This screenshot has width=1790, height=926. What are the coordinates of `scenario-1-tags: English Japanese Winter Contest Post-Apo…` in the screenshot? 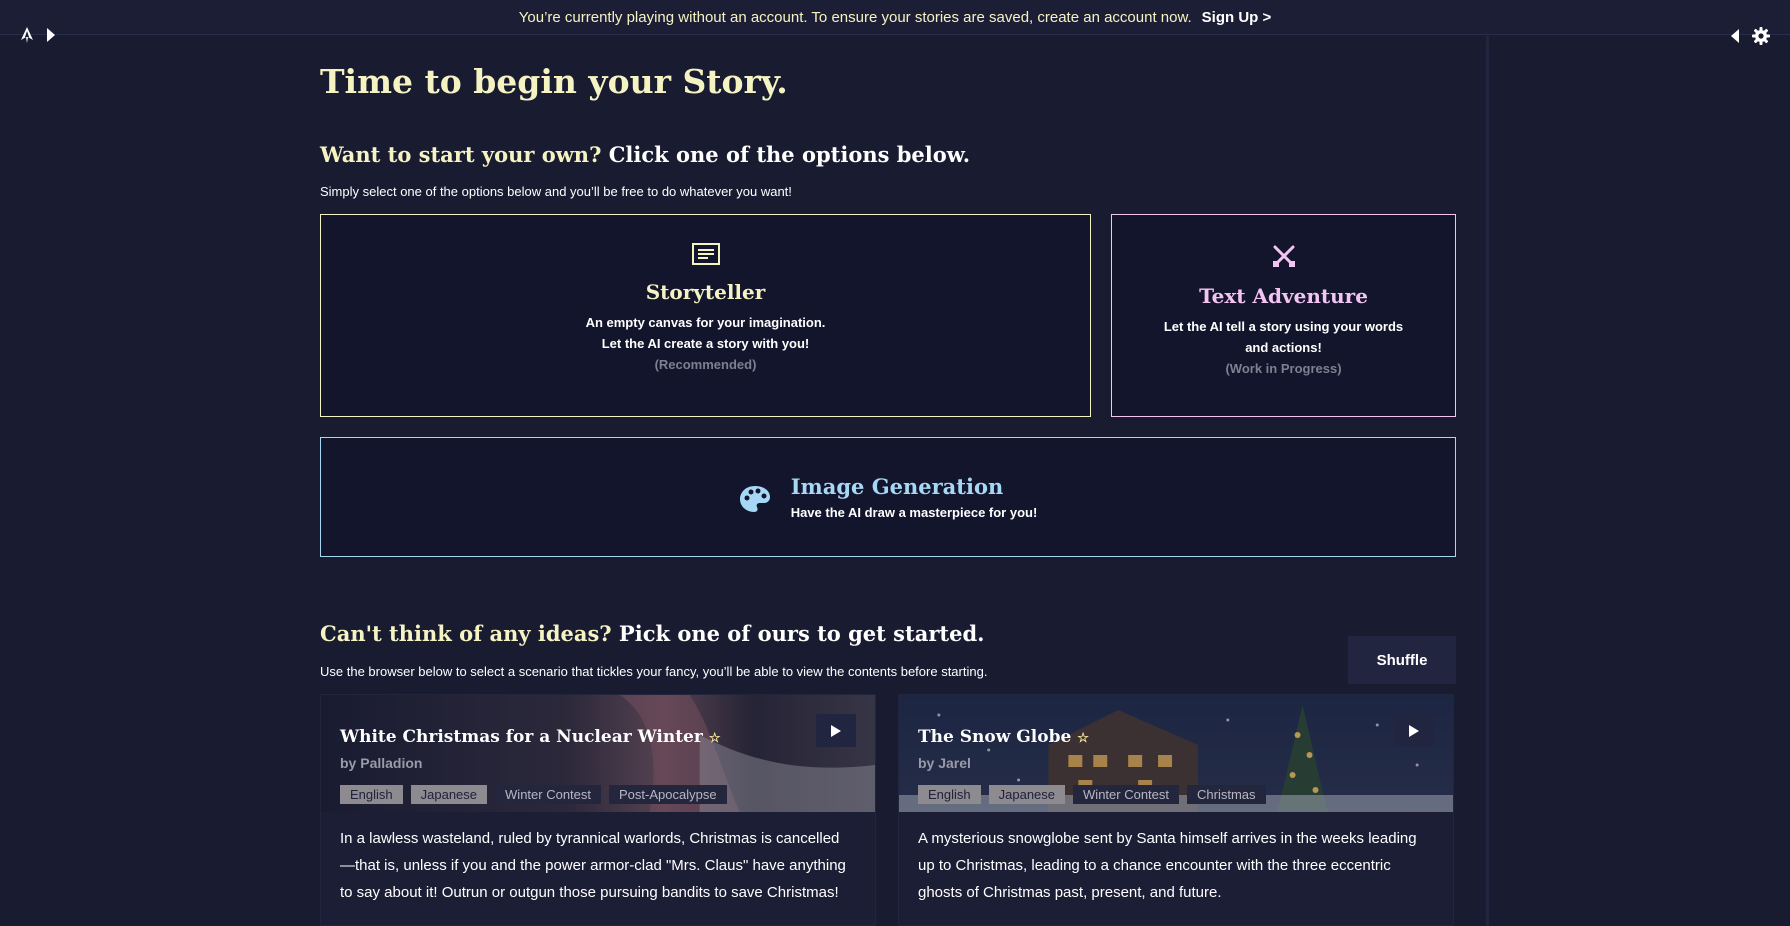 It's located at (533, 794).